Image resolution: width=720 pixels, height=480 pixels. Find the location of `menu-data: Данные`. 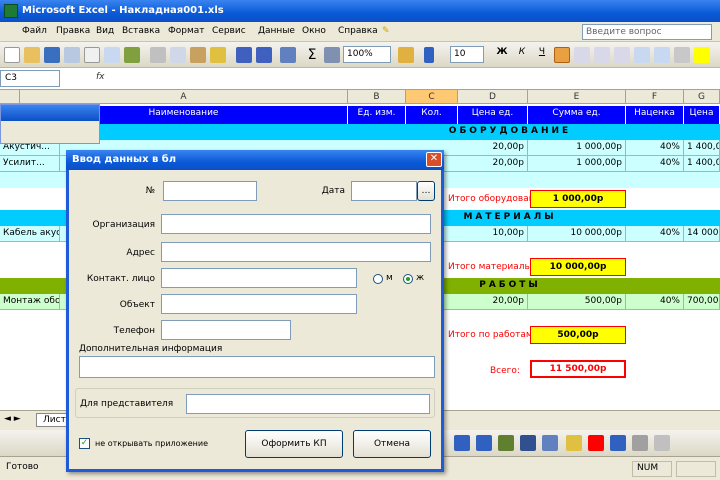

menu-data: Данные is located at coordinates (276, 31).